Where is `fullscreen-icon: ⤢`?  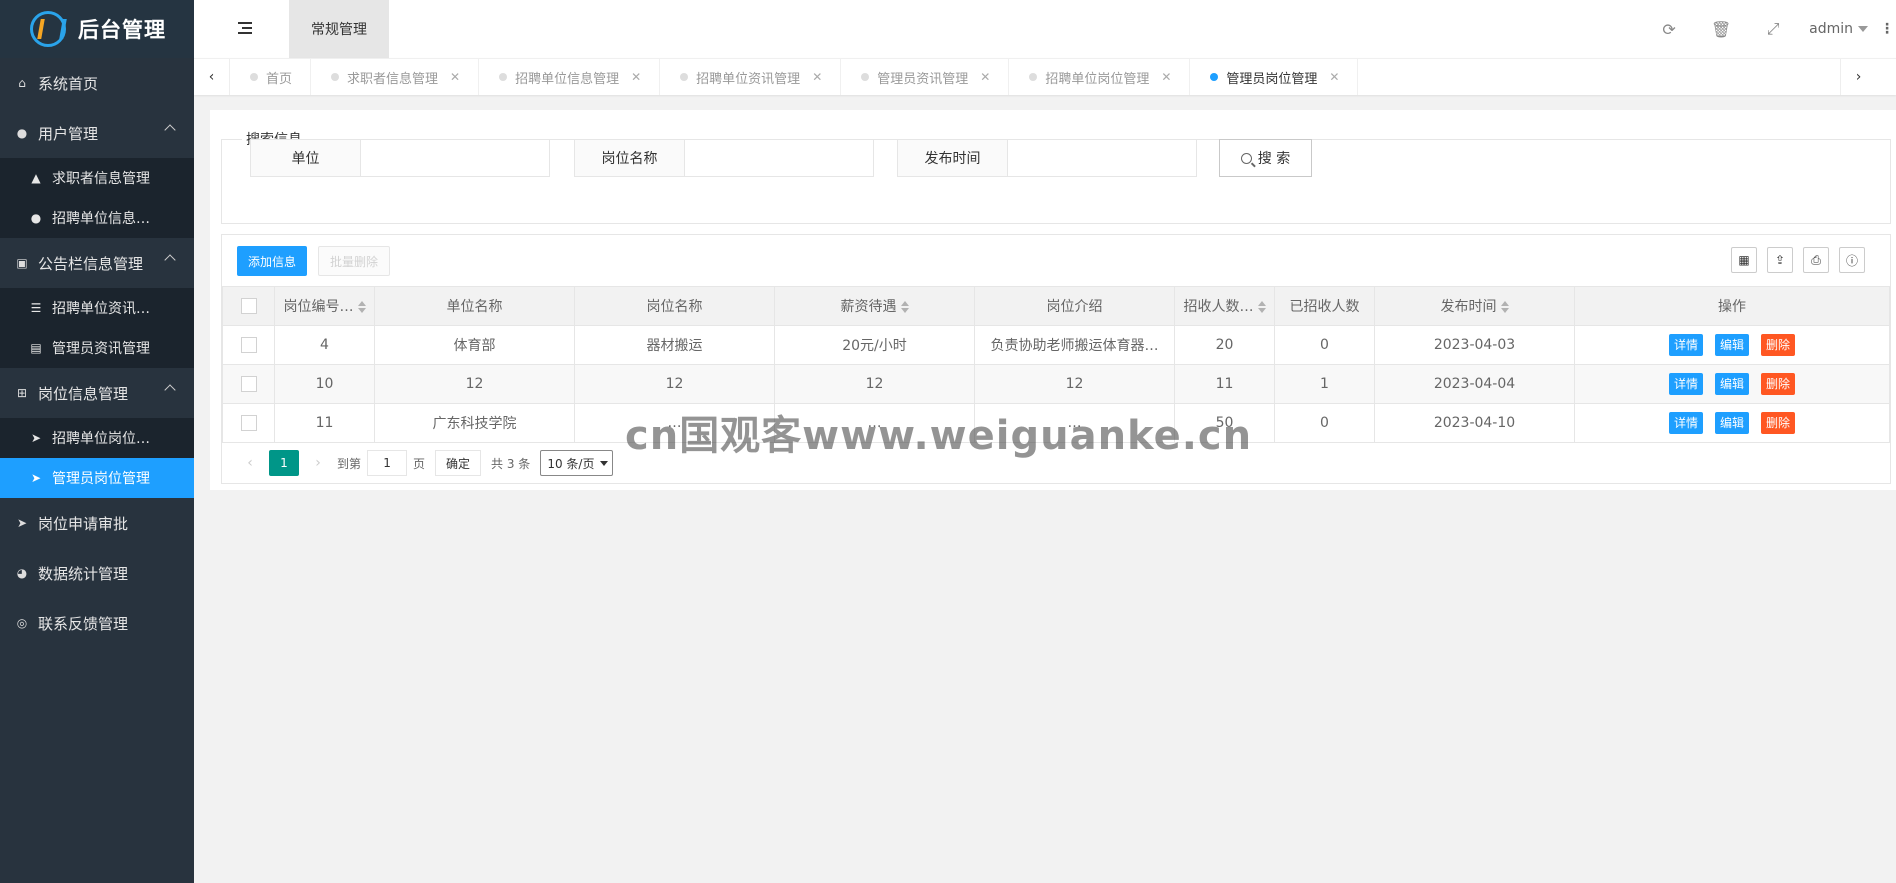
fullscreen-icon: ⤢ is located at coordinates (1773, 29).